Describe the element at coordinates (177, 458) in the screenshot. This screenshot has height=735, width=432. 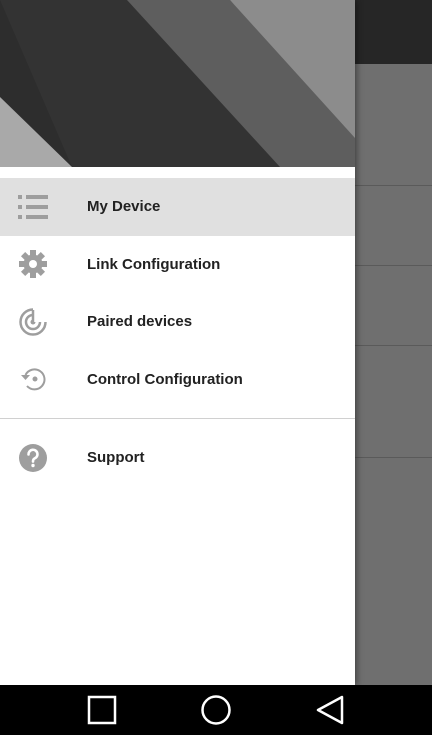
I see `drawer-item-support: Support` at that location.